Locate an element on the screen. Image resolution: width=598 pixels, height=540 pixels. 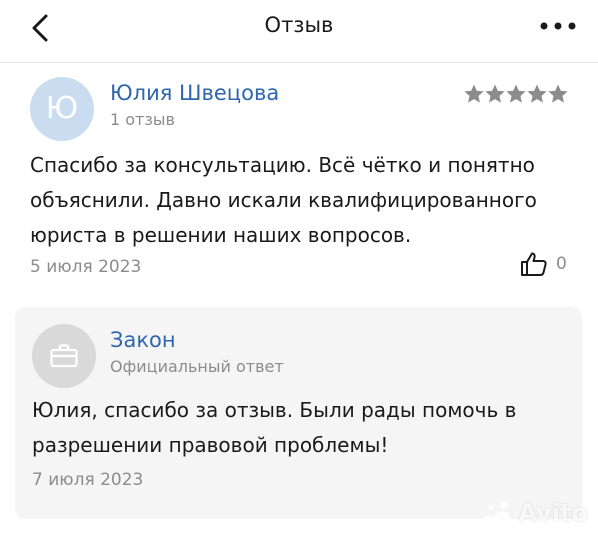
company-avatar is located at coordinates (64, 356).